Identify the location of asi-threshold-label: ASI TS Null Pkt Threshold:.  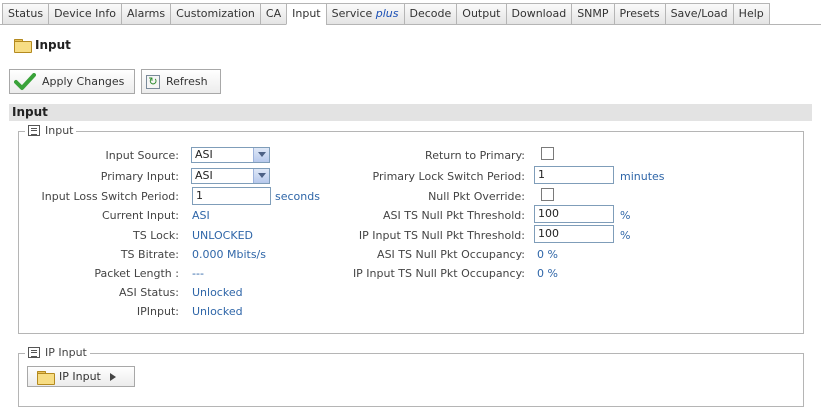
(454, 215).